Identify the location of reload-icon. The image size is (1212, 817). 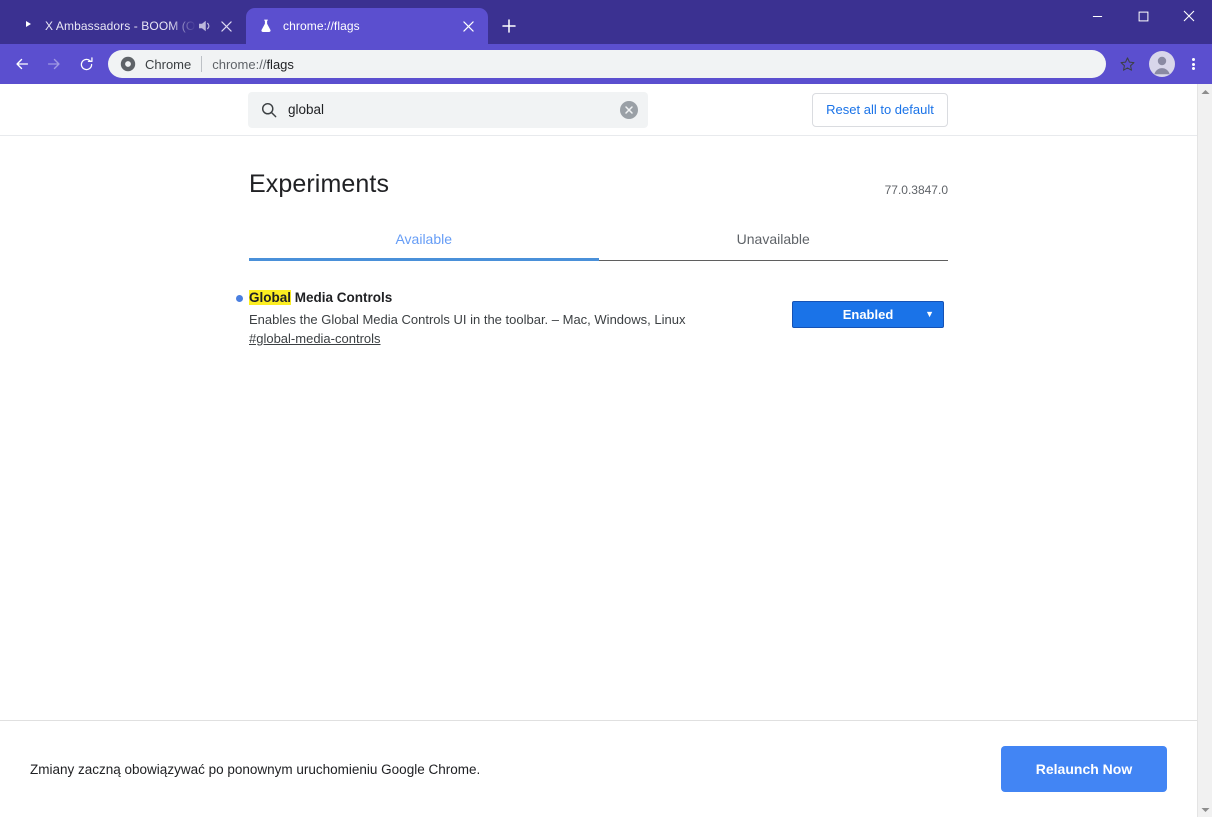
(86, 64).